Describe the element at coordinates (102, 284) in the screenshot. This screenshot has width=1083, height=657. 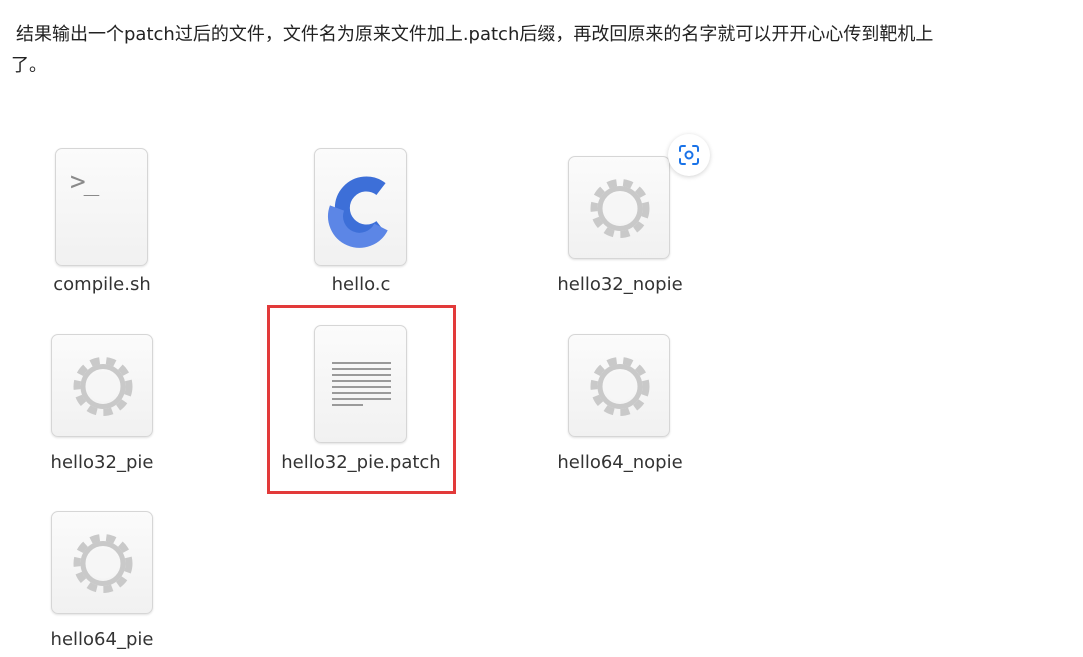
I see `file-name: compile.sh` at that location.